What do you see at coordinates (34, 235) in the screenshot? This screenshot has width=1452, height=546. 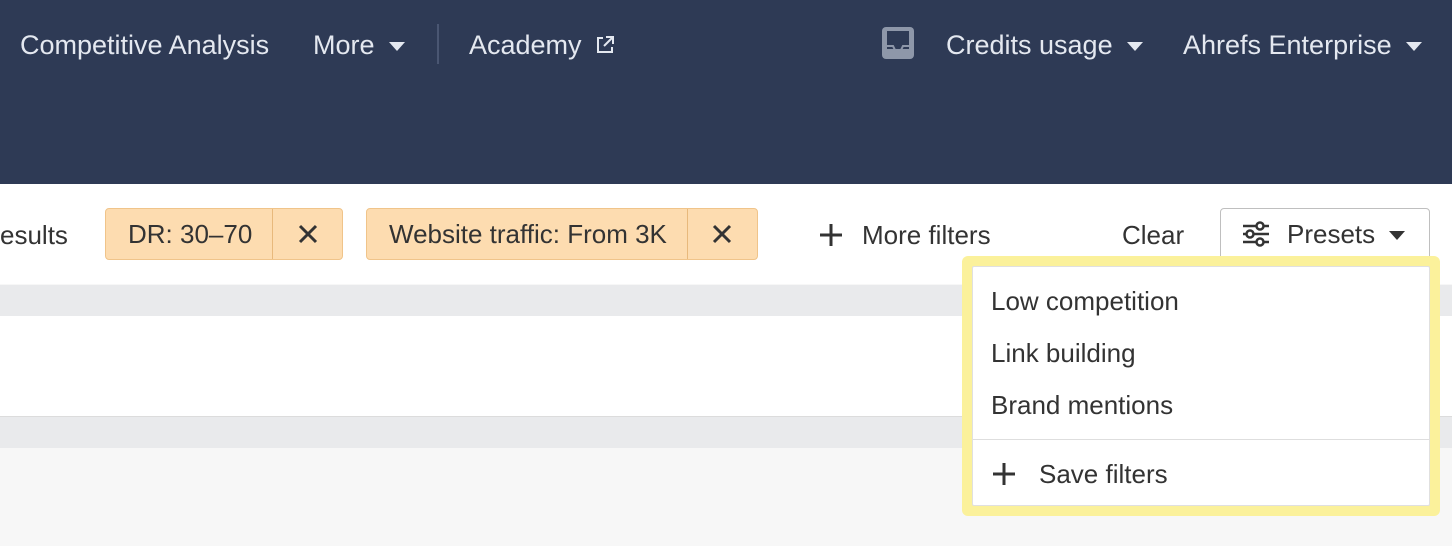 I see `results-count-text: esults` at bounding box center [34, 235].